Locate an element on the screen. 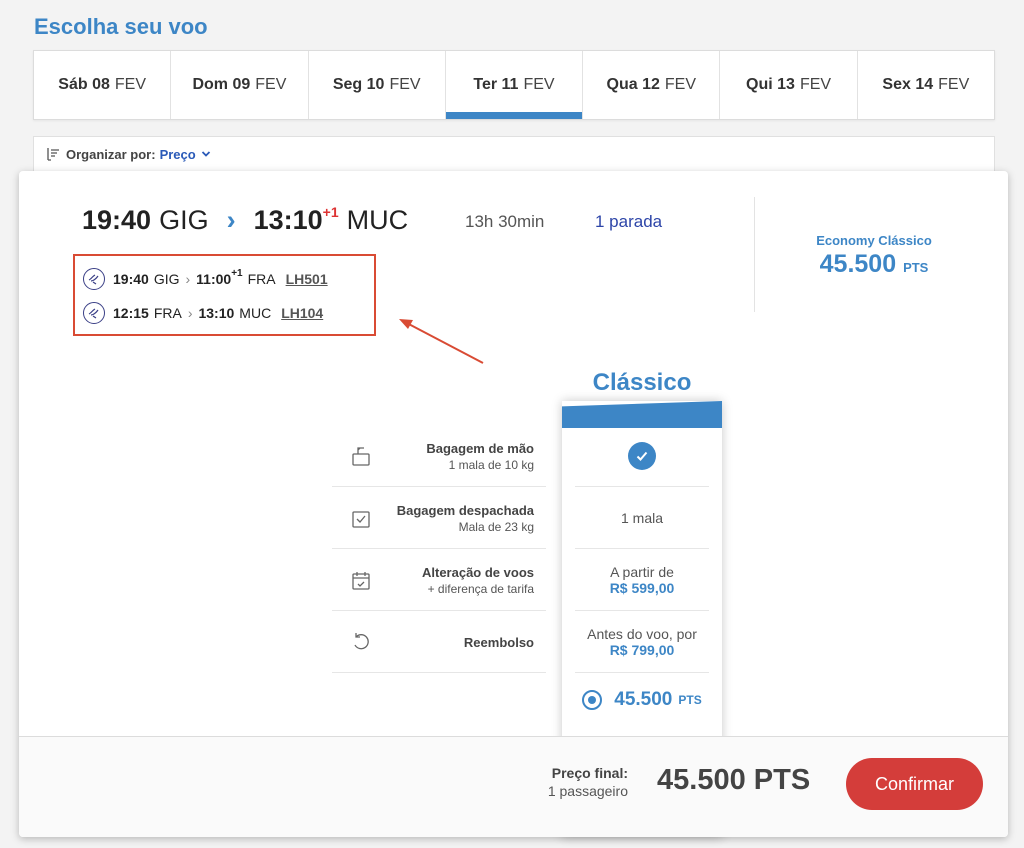 This screenshot has height=848, width=1024. flight-duration: 13h 30min is located at coordinates (505, 221).